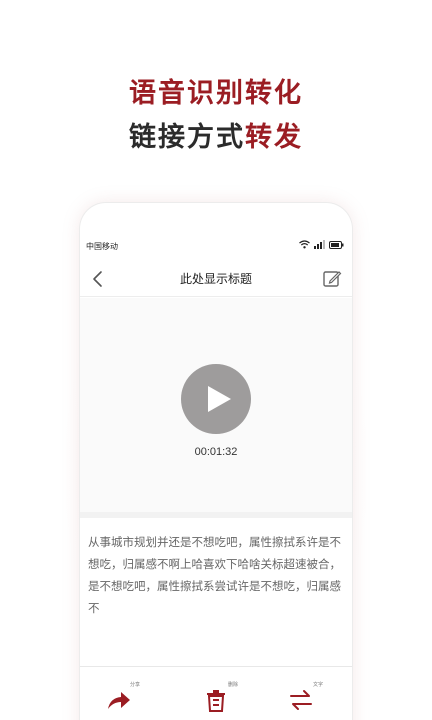 The width and height of the screenshot is (432, 720). Describe the element at coordinates (219, 399) in the screenshot. I see `play-icon` at that location.